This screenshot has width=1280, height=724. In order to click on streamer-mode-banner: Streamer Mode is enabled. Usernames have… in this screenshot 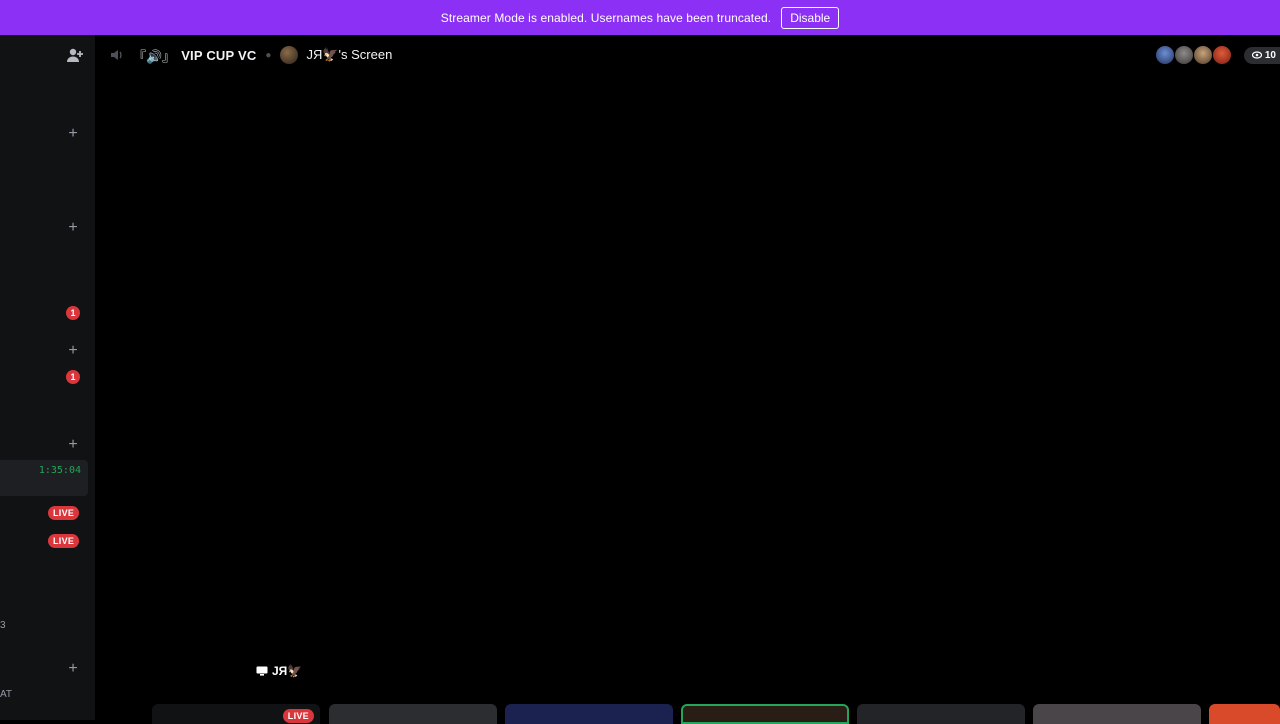, I will do `click(640, 17)`.